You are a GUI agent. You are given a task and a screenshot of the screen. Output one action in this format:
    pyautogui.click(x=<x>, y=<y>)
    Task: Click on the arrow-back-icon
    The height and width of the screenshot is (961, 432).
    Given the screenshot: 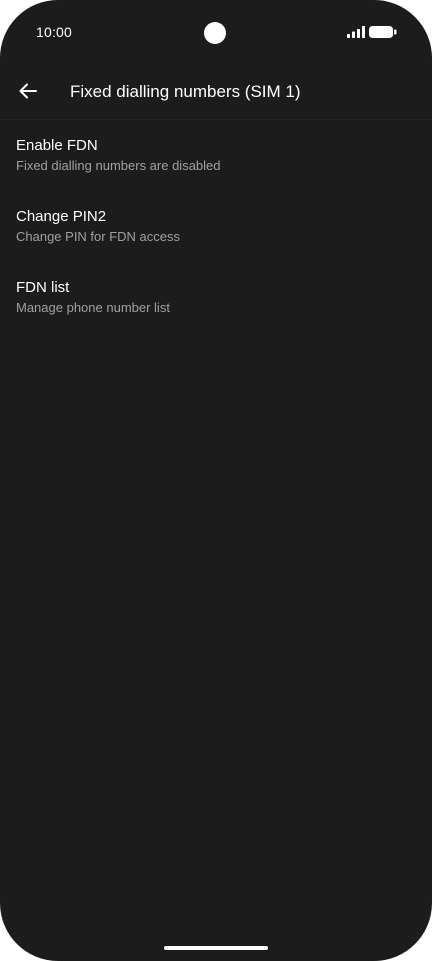 What is the action you would take?
    pyautogui.click(x=28, y=91)
    